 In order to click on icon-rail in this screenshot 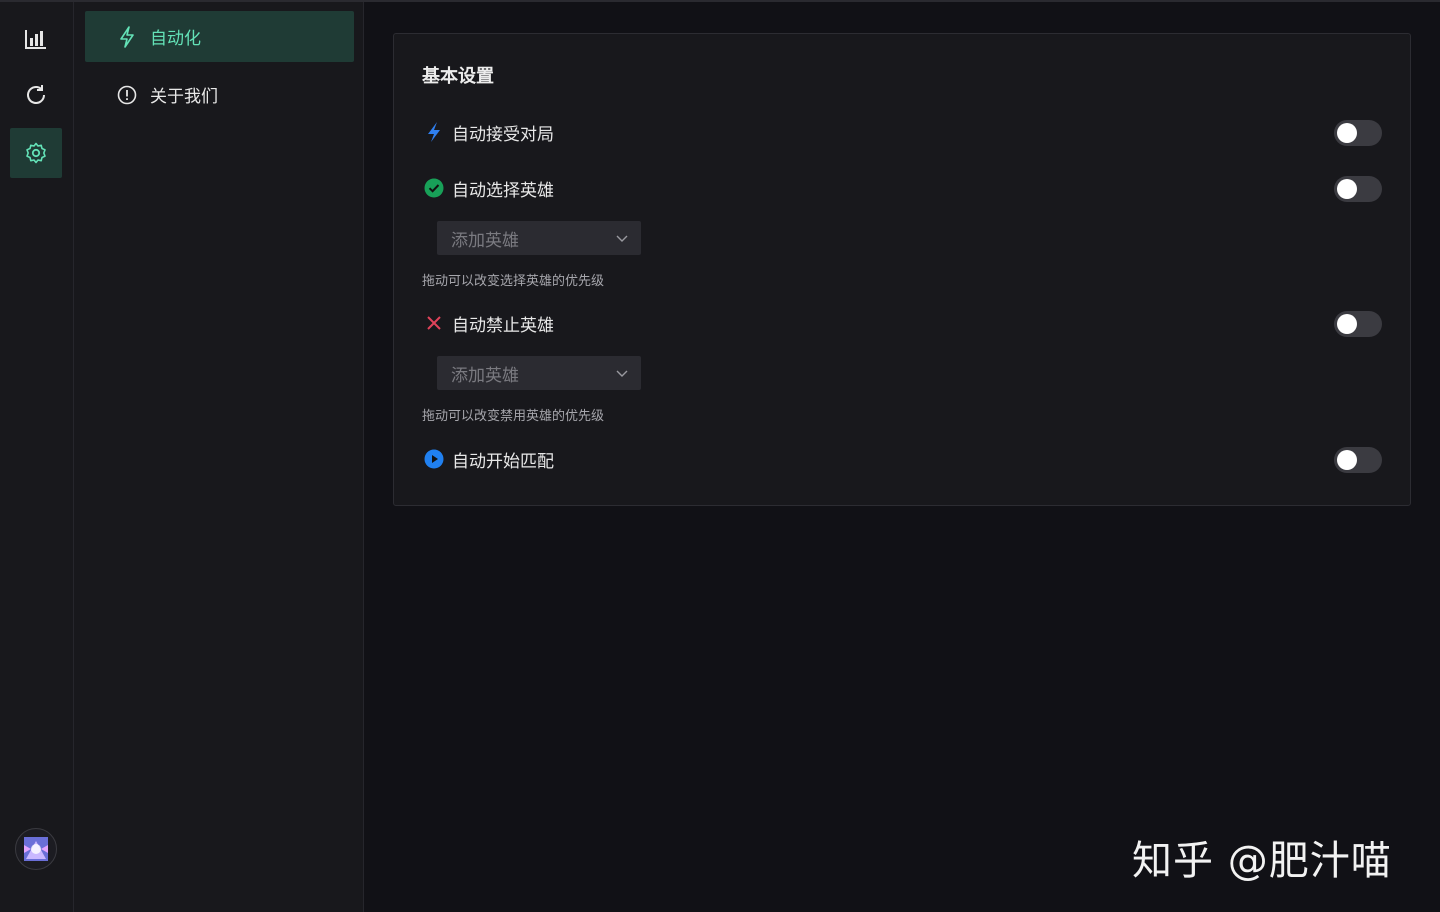, I will do `click(37, 457)`.